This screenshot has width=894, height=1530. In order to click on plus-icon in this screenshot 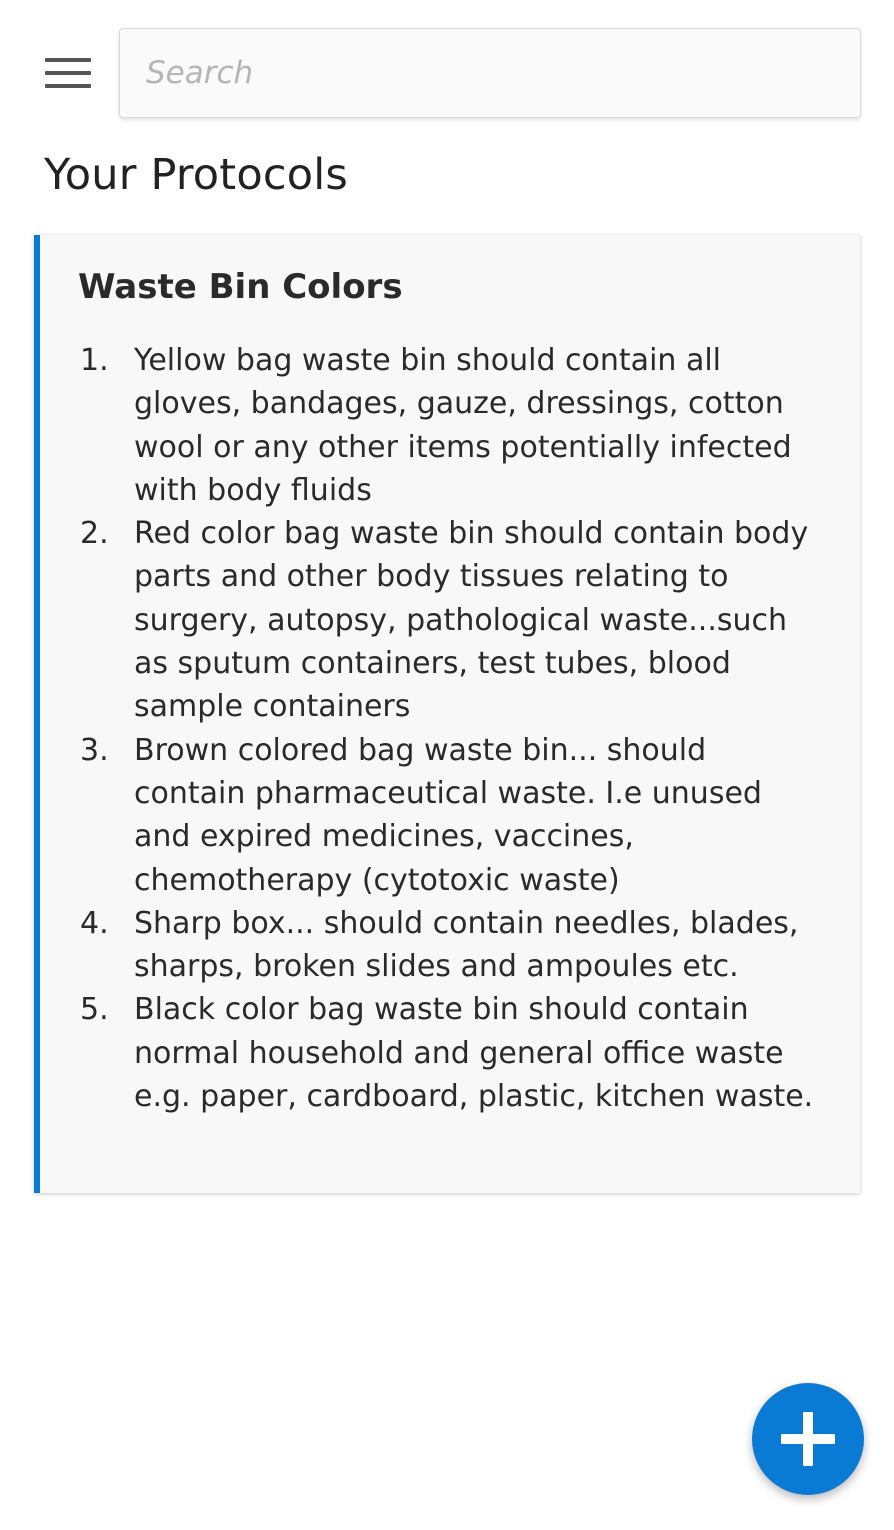, I will do `click(808, 1439)`.